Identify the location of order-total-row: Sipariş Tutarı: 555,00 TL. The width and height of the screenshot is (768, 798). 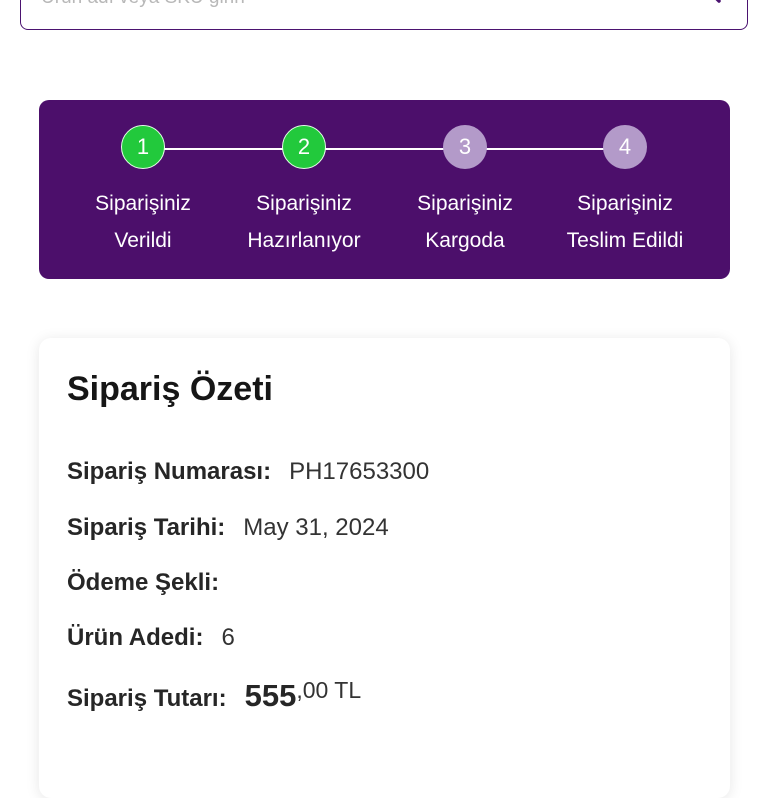
(214, 695).